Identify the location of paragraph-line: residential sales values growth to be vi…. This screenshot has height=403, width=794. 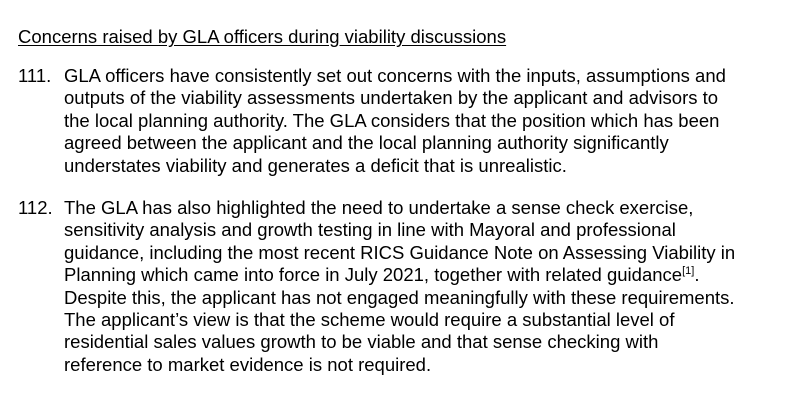
(361, 342).